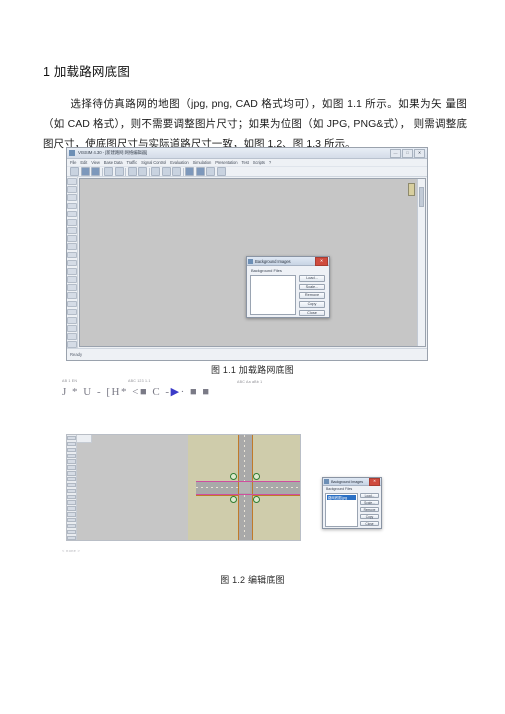 This screenshot has height=714, width=505. I want to click on figure2-network-object-toolbar, so click(72, 487).